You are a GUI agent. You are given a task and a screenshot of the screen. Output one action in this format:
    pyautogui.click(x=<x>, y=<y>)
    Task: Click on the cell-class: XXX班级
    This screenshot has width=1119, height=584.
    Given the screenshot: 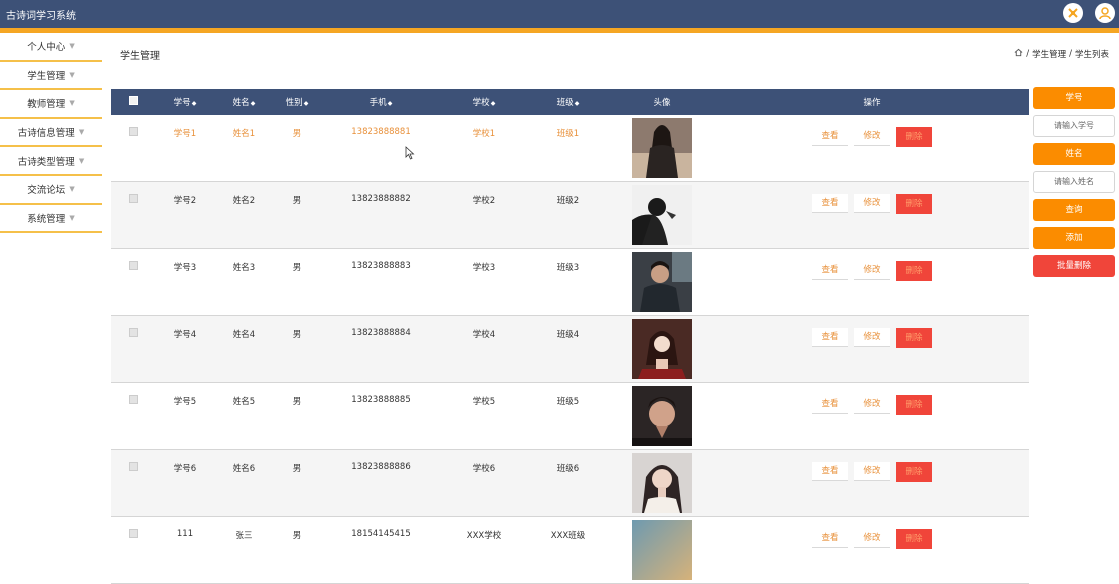 What is the action you would take?
    pyautogui.click(x=568, y=550)
    